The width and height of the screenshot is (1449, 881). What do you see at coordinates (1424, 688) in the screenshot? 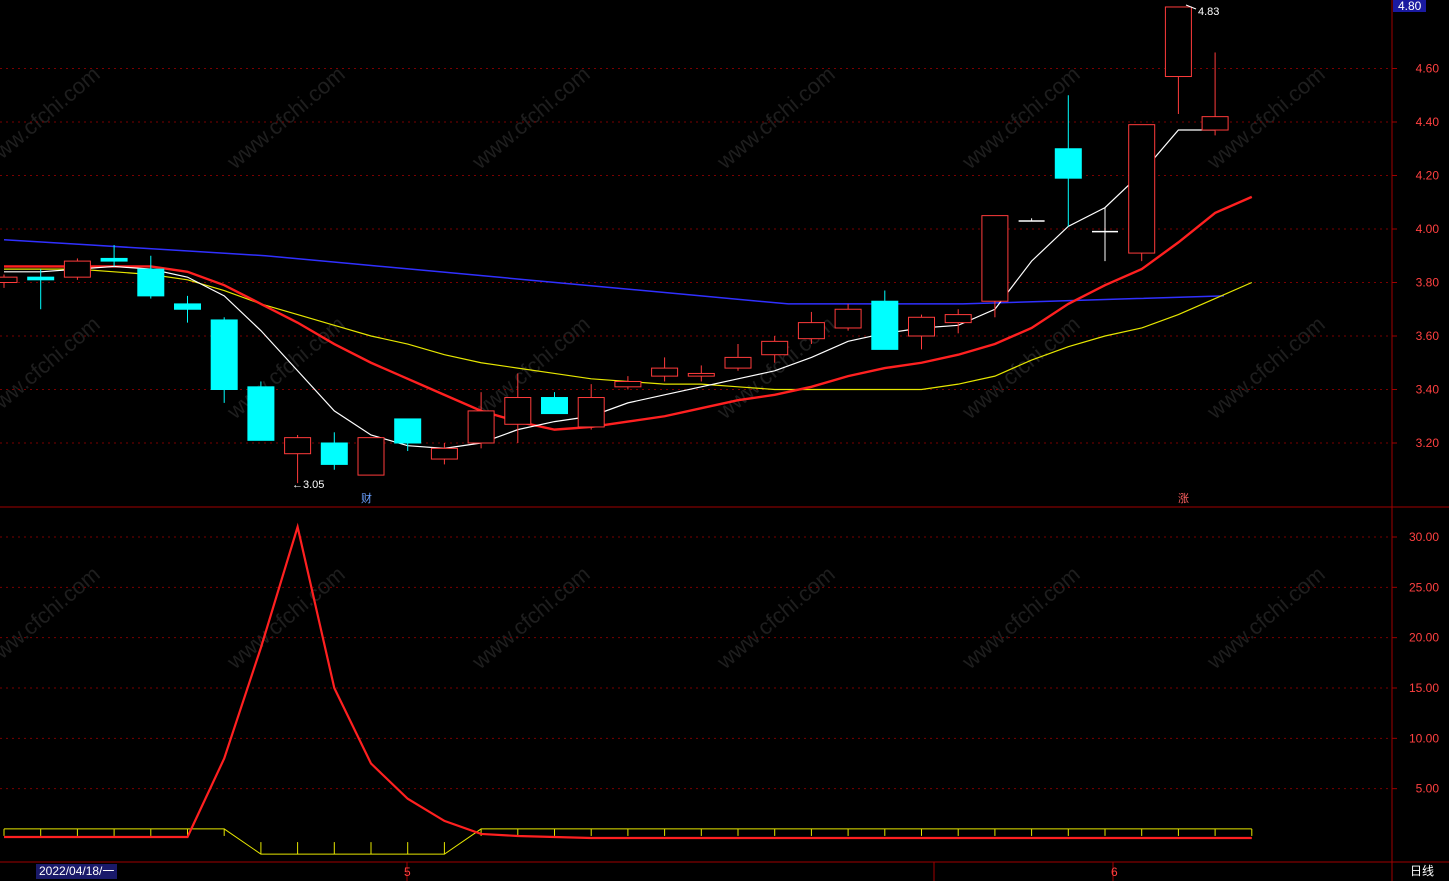
I see `y-tick-label: 15.00` at bounding box center [1424, 688].